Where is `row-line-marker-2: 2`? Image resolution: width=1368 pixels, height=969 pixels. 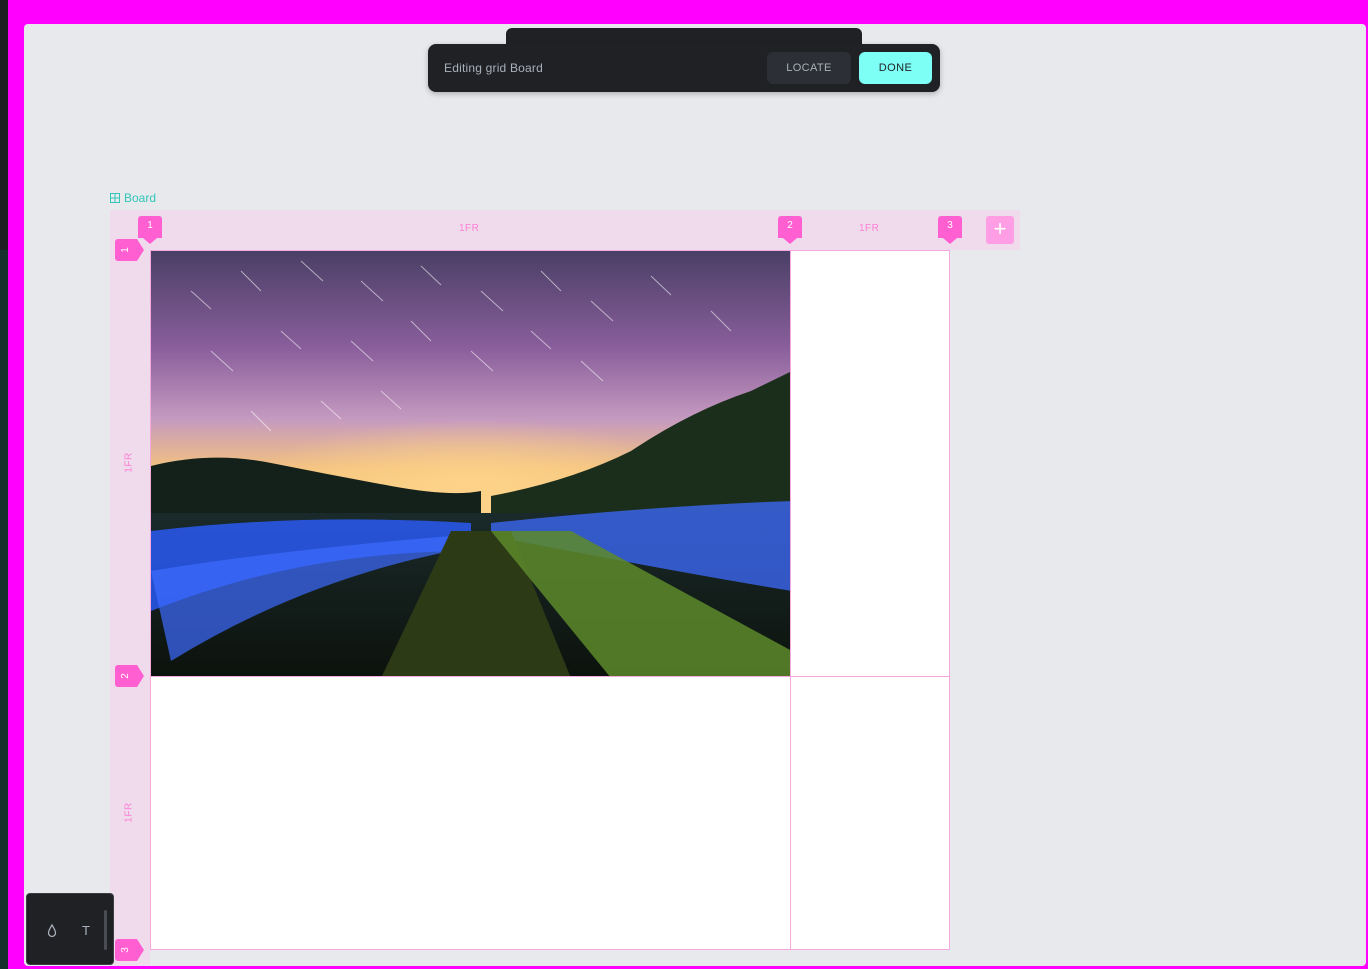
row-line-marker-2: 2 is located at coordinates (129, 676).